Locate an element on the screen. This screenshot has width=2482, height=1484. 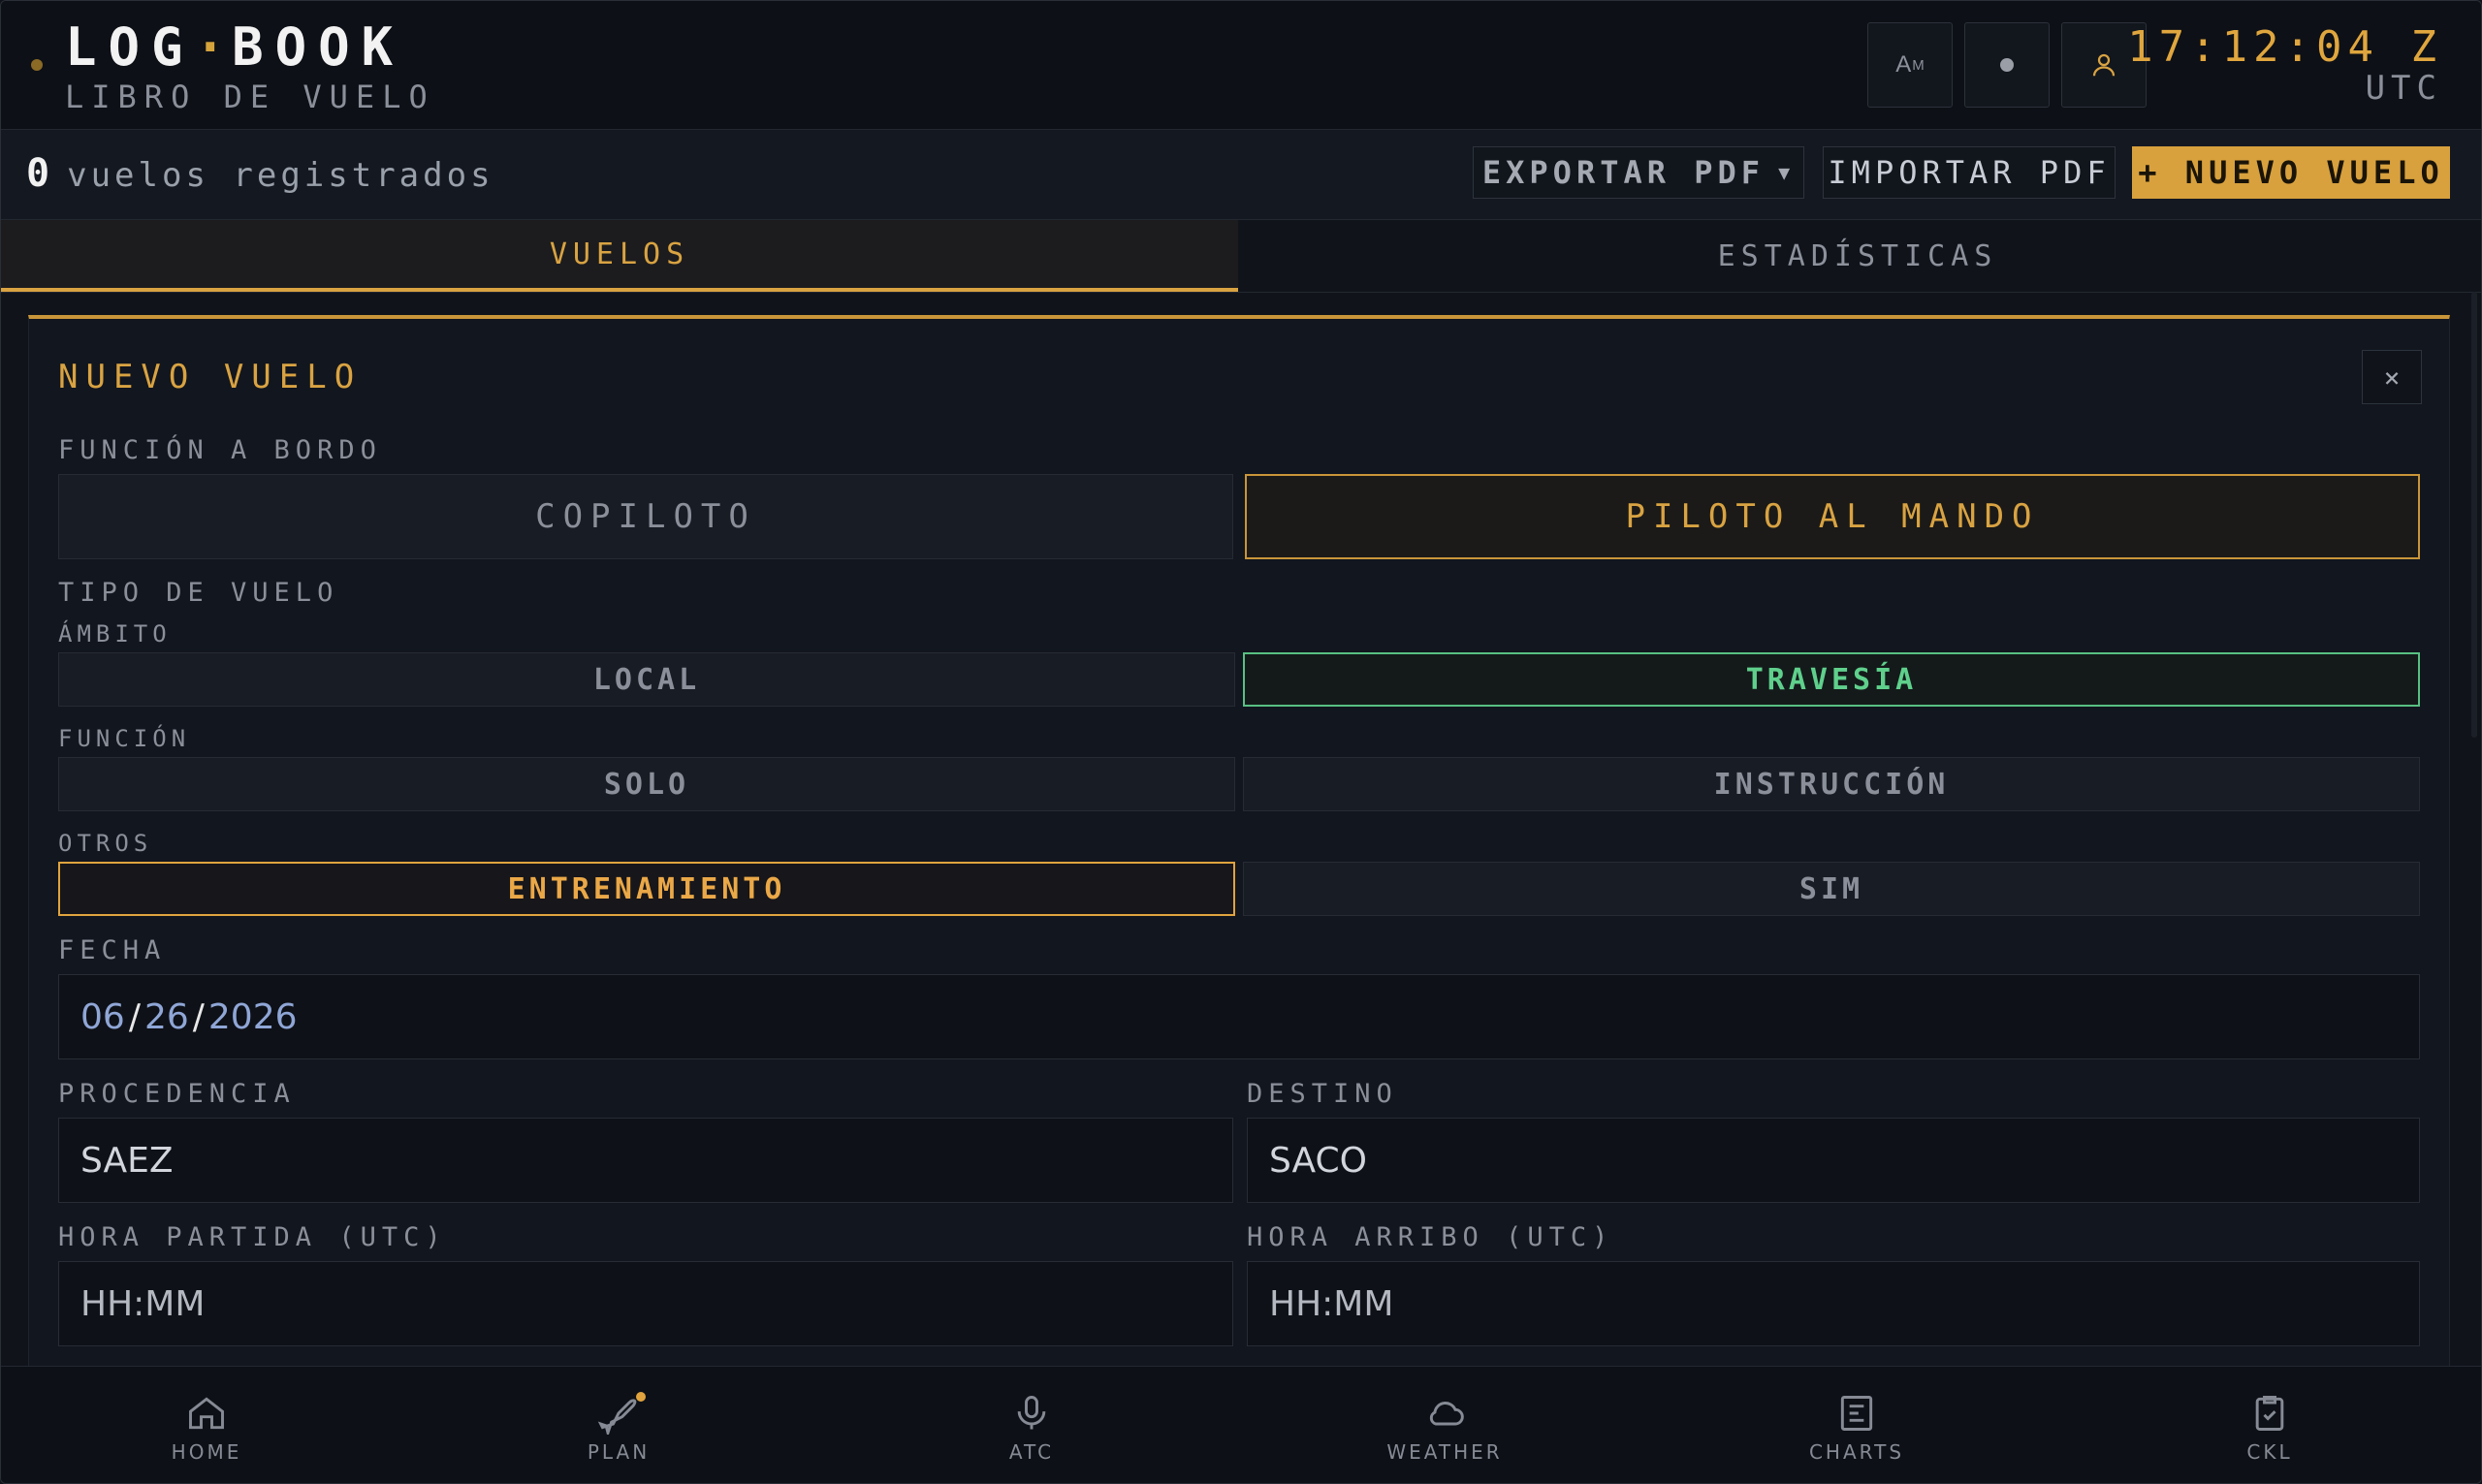
tab-flights: VUELOS is located at coordinates (619, 256).